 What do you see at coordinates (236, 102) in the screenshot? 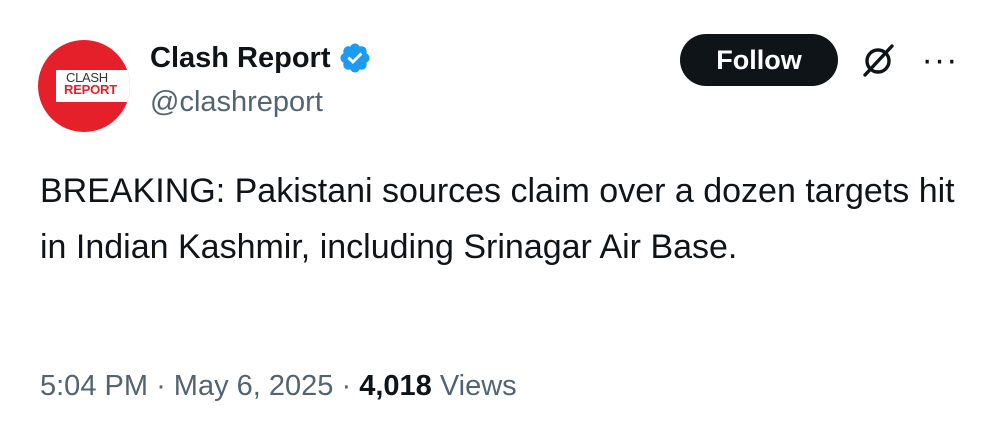
I see `handle: @clashreport` at bounding box center [236, 102].